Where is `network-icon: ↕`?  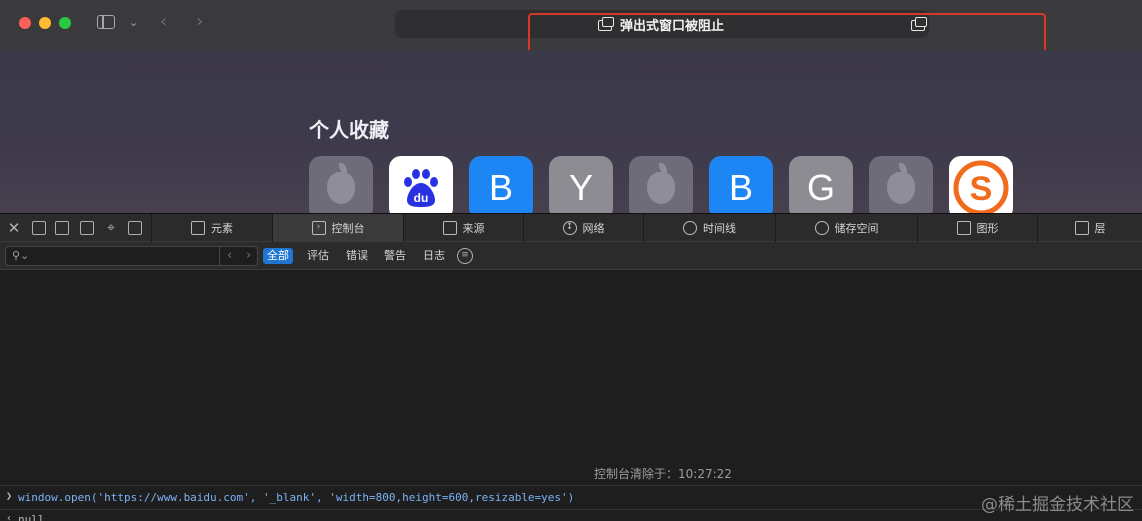 network-icon: ↕ is located at coordinates (569, 228).